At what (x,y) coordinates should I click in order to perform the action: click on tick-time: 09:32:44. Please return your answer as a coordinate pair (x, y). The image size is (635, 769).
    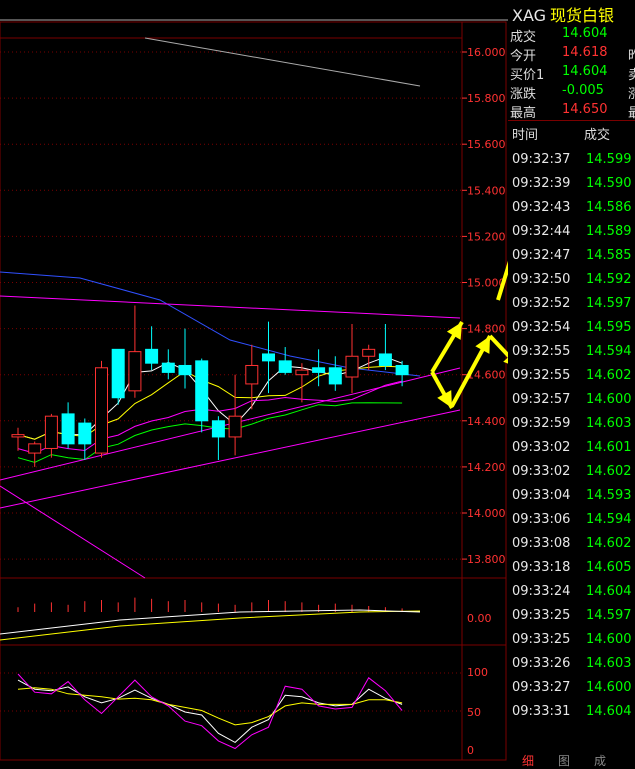
    Looking at the image, I should click on (541, 231).